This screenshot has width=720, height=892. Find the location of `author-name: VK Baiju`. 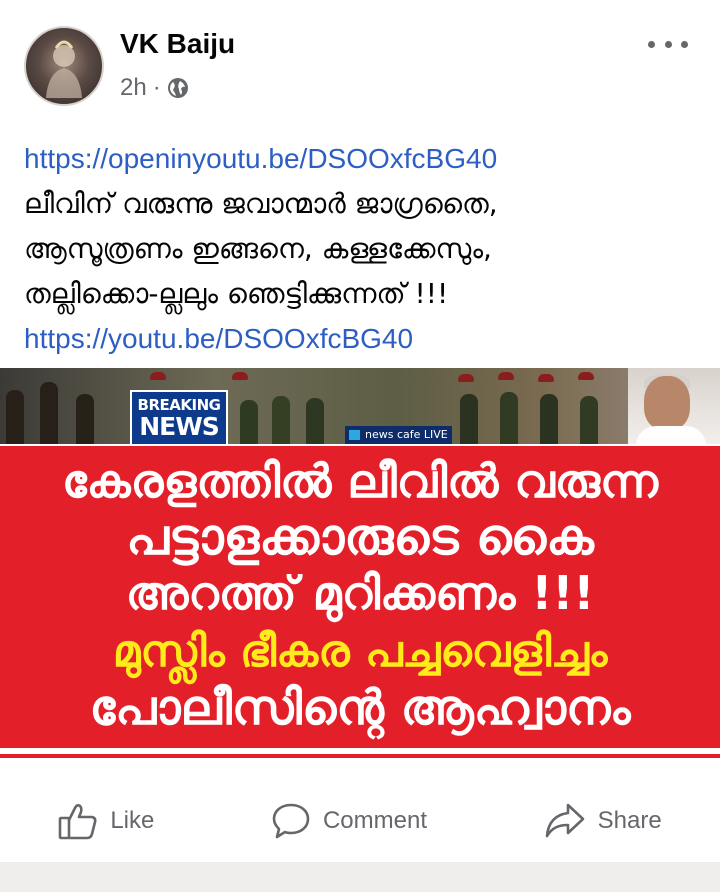

author-name: VK Baiju is located at coordinates (177, 44).